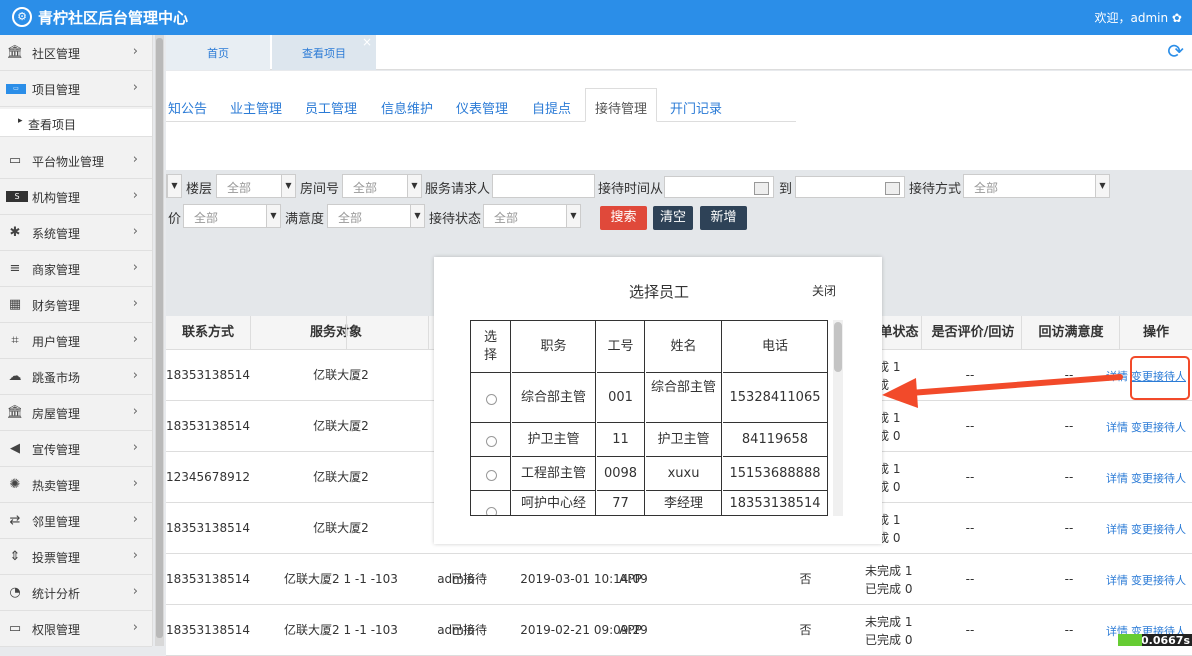 The height and width of the screenshot is (656, 1192). What do you see at coordinates (76, 449) in the screenshot?
I see `sidebar-item: ◀ 宣传管理 ›` at bounding box center [76, 449].